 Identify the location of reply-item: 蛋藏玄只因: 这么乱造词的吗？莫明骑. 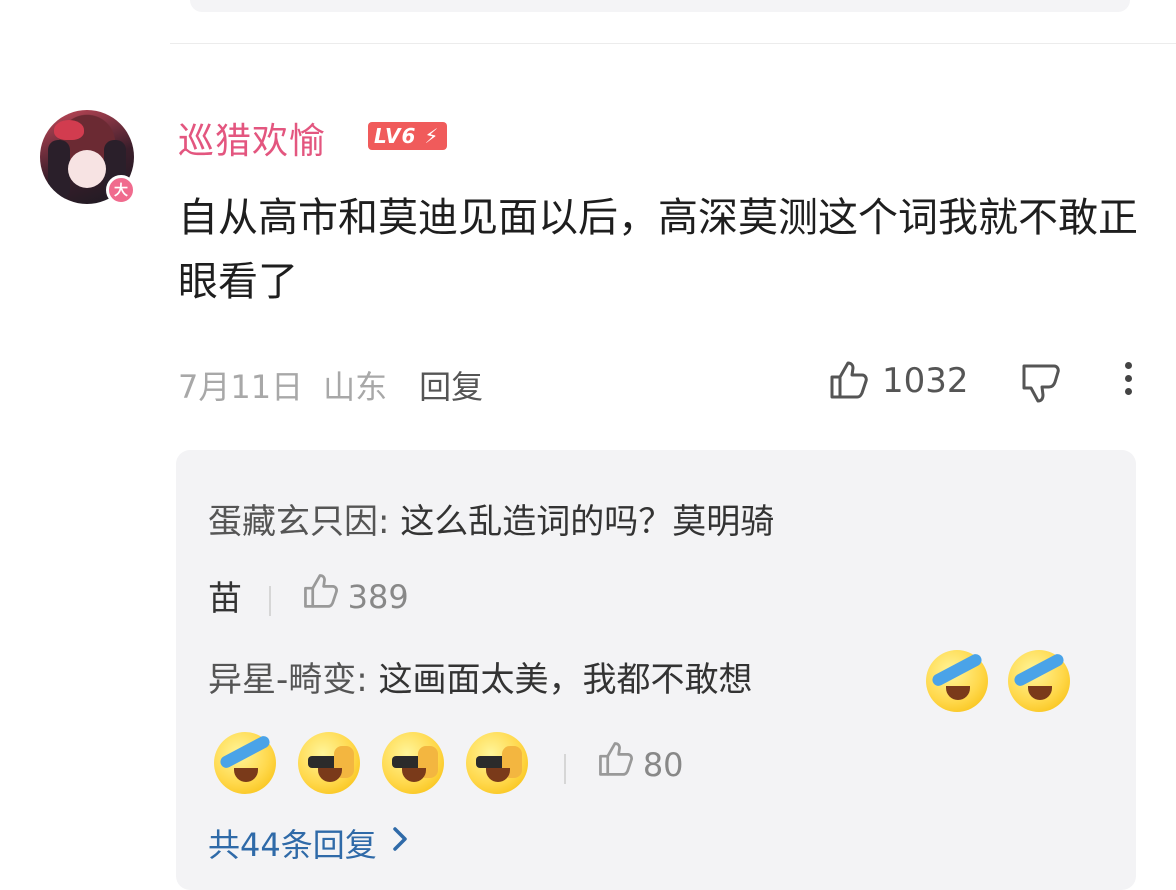
(491, 522).